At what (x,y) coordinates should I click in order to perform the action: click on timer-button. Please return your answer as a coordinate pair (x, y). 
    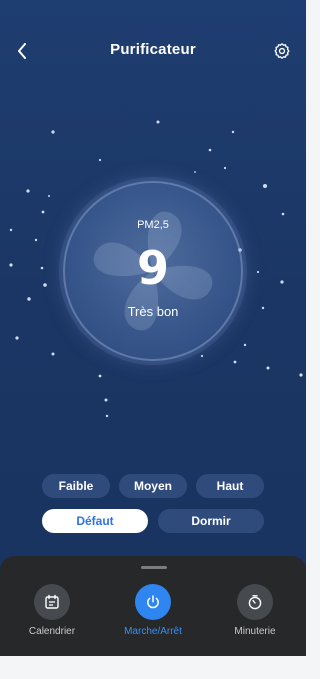
    Looking at the image, I should click on (255, 602).